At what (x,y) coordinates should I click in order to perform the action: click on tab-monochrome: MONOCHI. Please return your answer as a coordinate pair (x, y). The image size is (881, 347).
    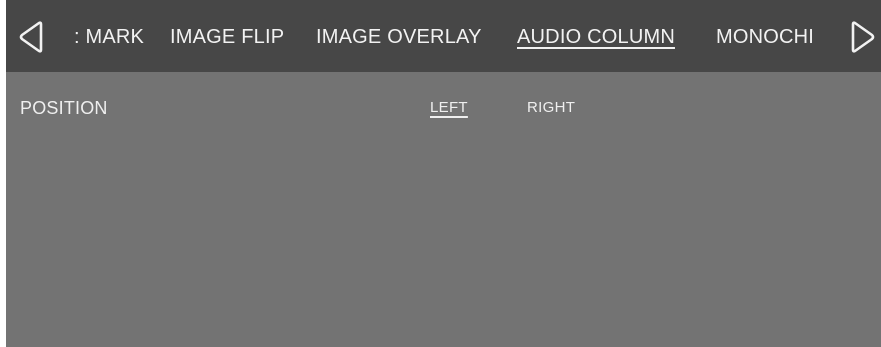
    Looking at the image, I should click on (765, 37).